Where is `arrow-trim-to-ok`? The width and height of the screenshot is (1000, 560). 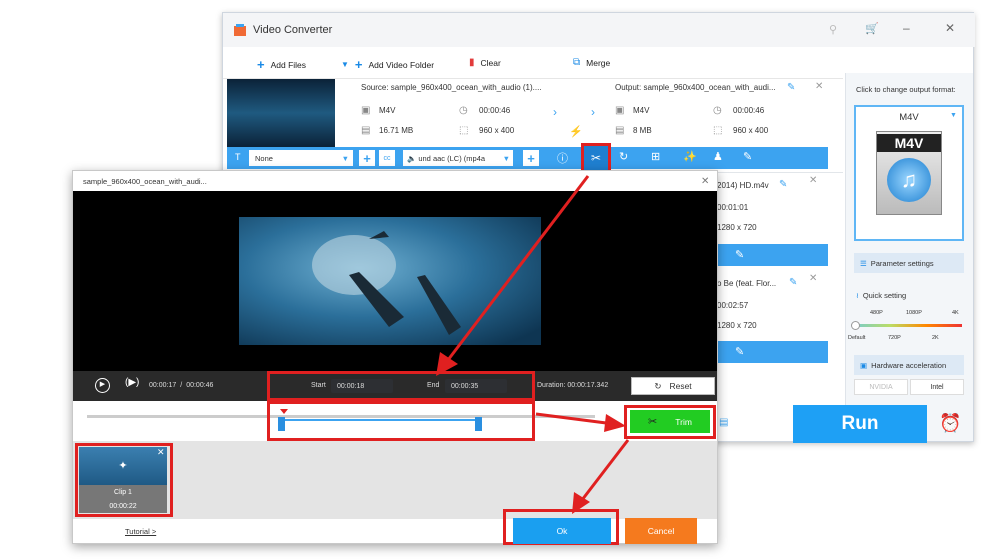 arrow-trim-to-ok is located at coordinates (605, 470).